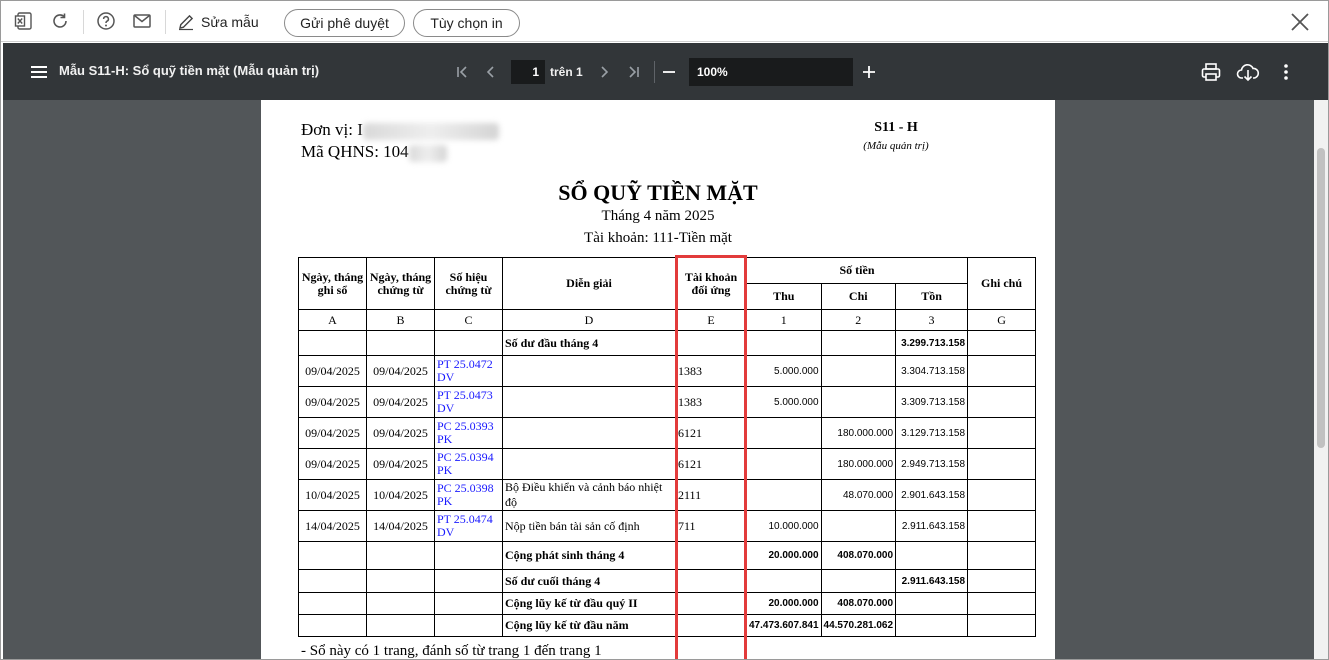  I want to click on opening-balance-label: Số dư đầu tháng 4, so click(589, 343).